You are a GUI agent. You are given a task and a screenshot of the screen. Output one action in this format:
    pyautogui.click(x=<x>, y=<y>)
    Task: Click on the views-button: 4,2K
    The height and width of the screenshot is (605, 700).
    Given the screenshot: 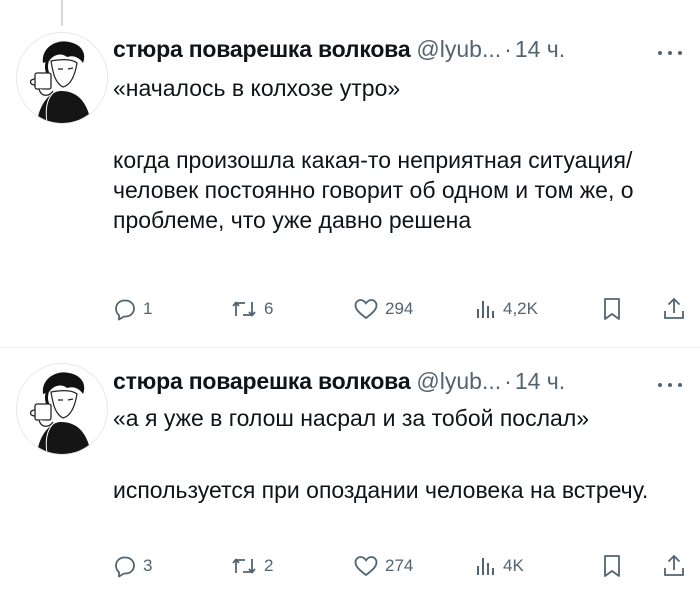 What is the action you would take?
    pyautogui.click(x=506, y=309)
    